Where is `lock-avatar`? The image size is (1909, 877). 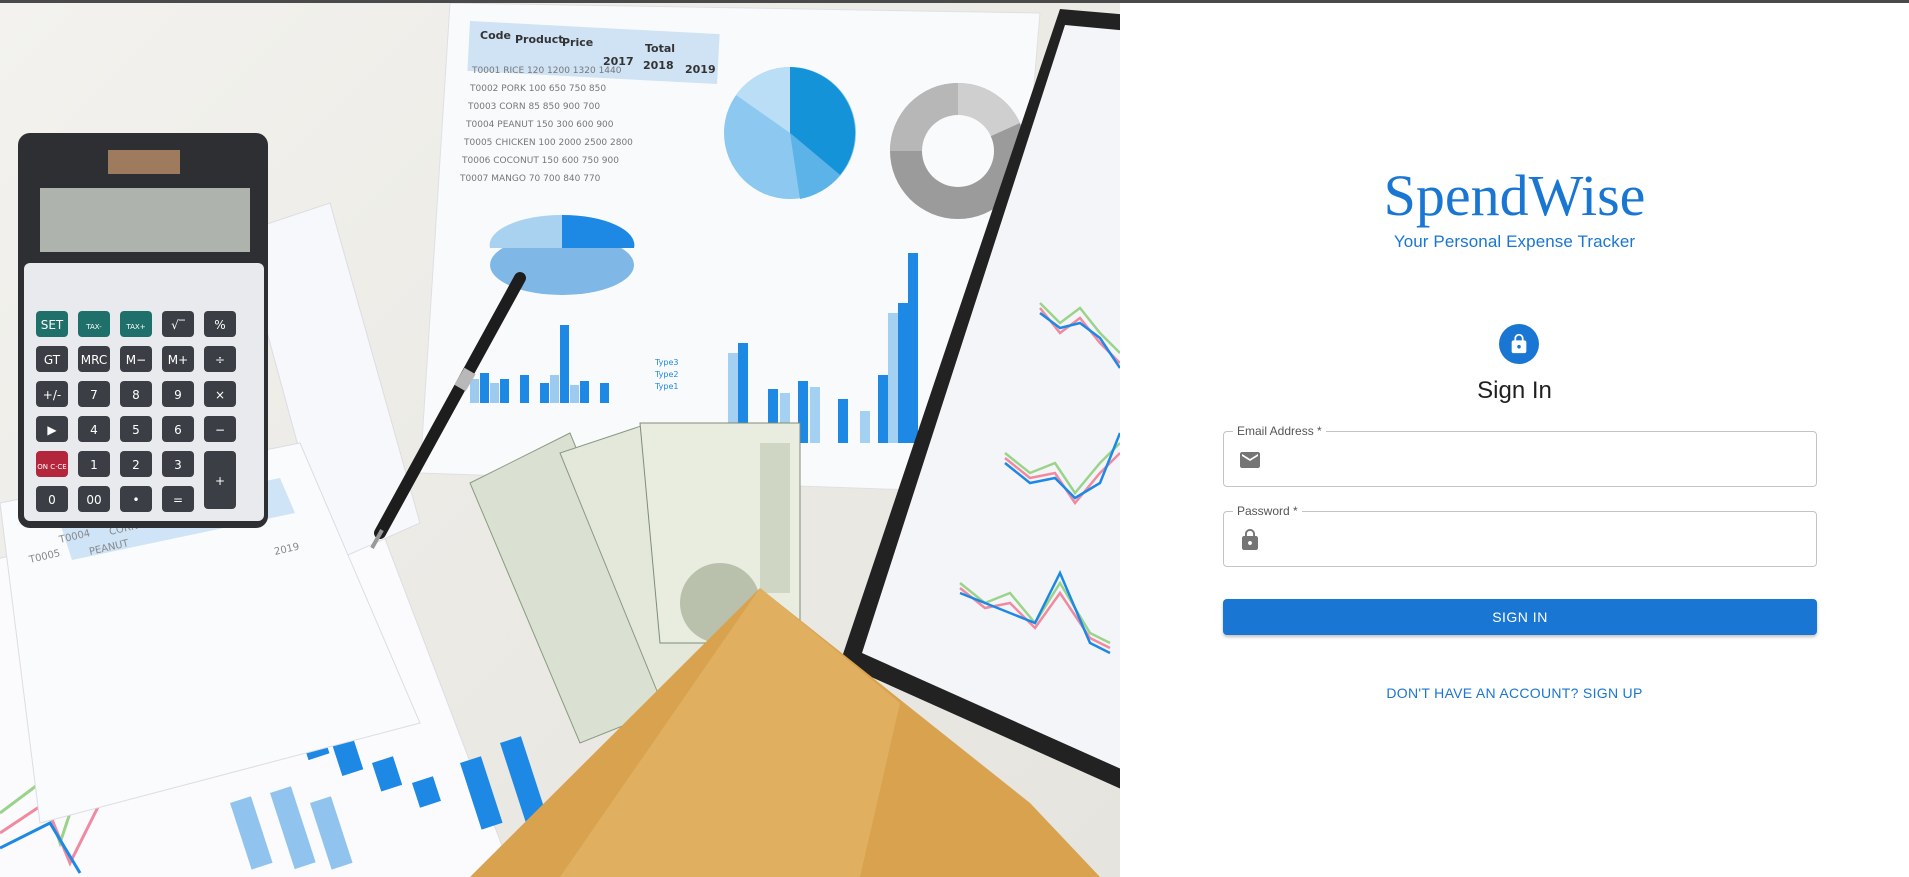
lock-avatar is located at coordinates (1519, 344).